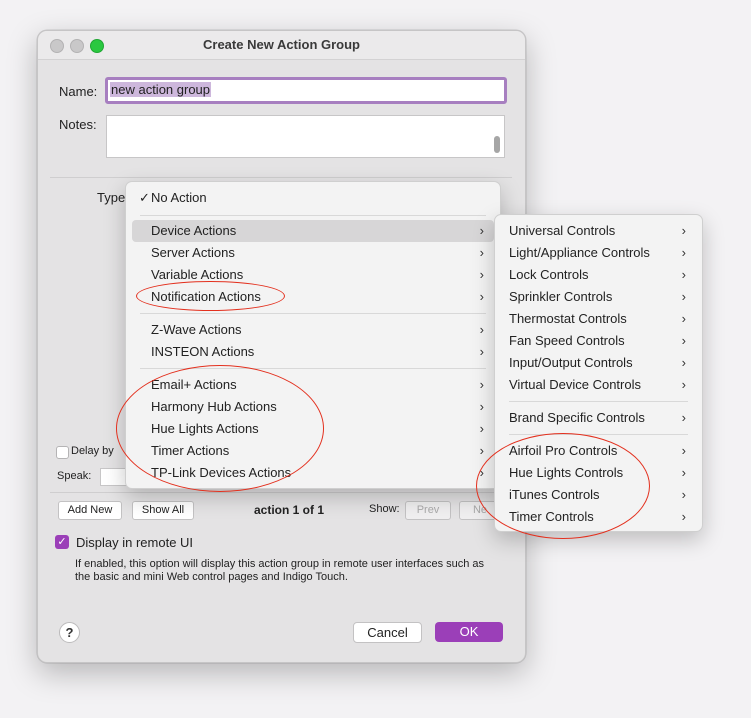 This screenshot has height=718, width=751. What do you see at coordinates (62, 542) in the screenshot?
I see `display-remote-checkbox: ✓` at bounding box center [62, 542].